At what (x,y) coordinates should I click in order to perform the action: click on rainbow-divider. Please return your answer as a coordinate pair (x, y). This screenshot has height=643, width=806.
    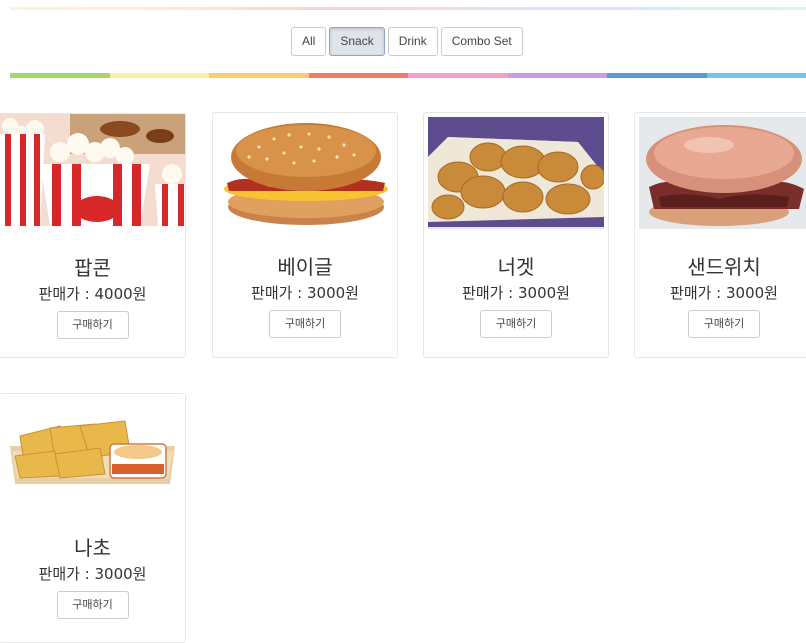
    Looking at the image, I should click on (408, 75).